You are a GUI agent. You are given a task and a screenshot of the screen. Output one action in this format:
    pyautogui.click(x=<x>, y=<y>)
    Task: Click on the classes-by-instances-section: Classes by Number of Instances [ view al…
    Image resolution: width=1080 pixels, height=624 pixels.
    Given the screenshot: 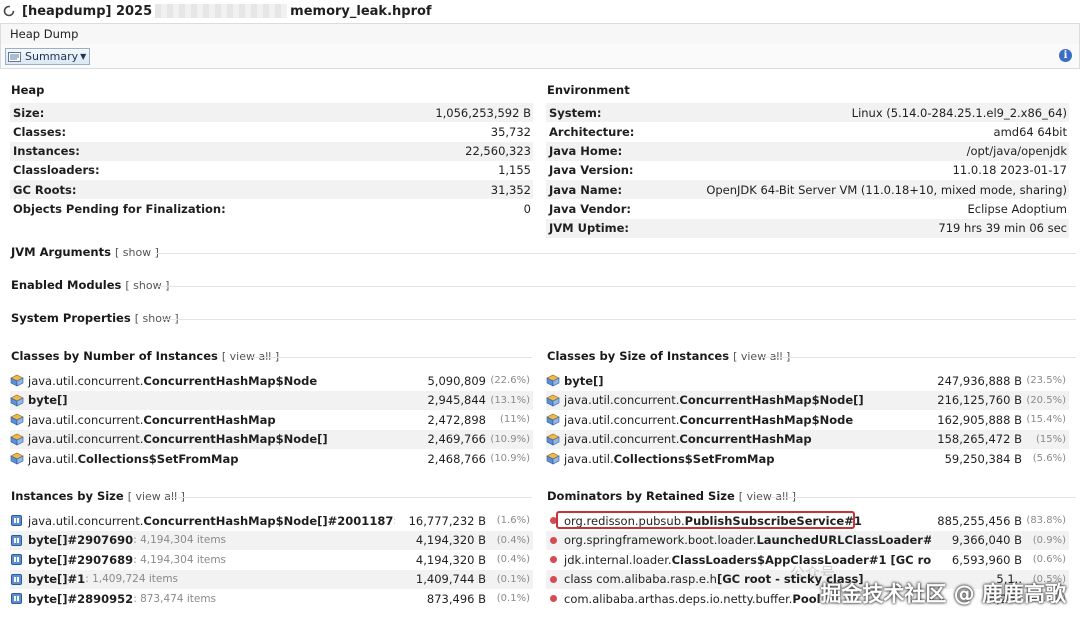 What is the action you would take?
    pyautogui.click(x=145, y=356)
    